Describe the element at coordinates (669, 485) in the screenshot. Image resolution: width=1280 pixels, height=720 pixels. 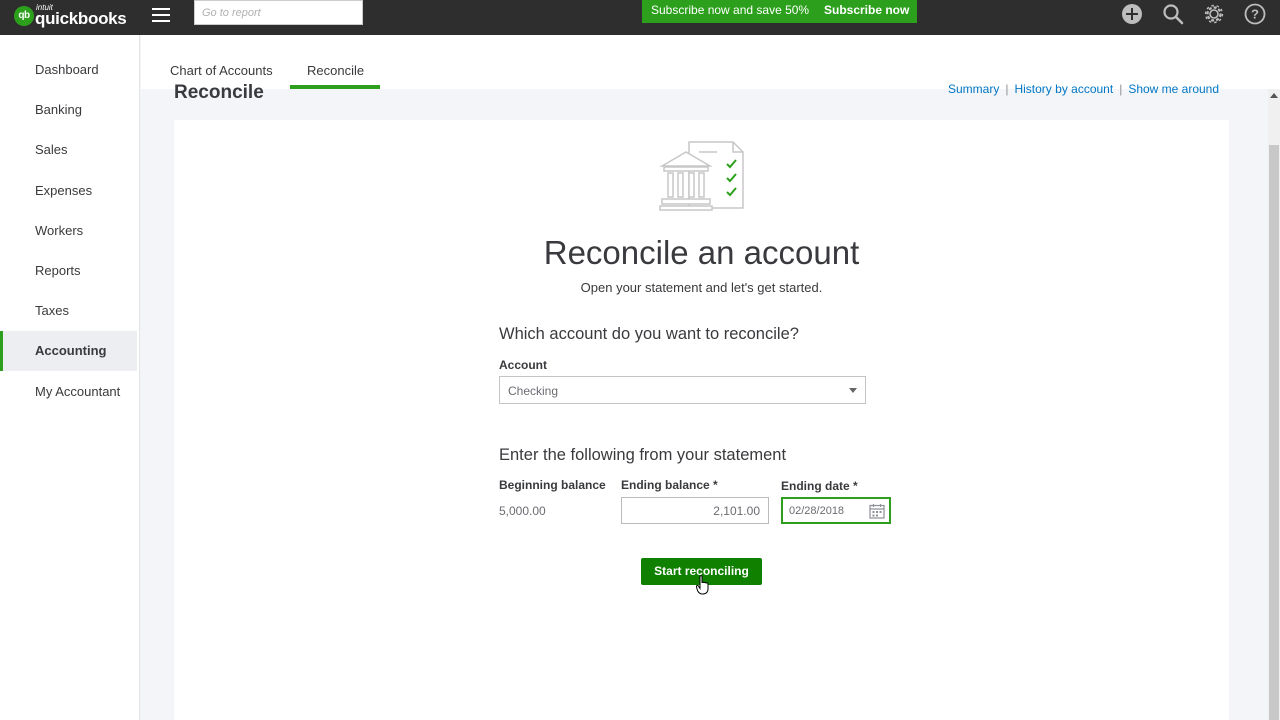
I see `ending-balance-label: Ending balance *` at that location.